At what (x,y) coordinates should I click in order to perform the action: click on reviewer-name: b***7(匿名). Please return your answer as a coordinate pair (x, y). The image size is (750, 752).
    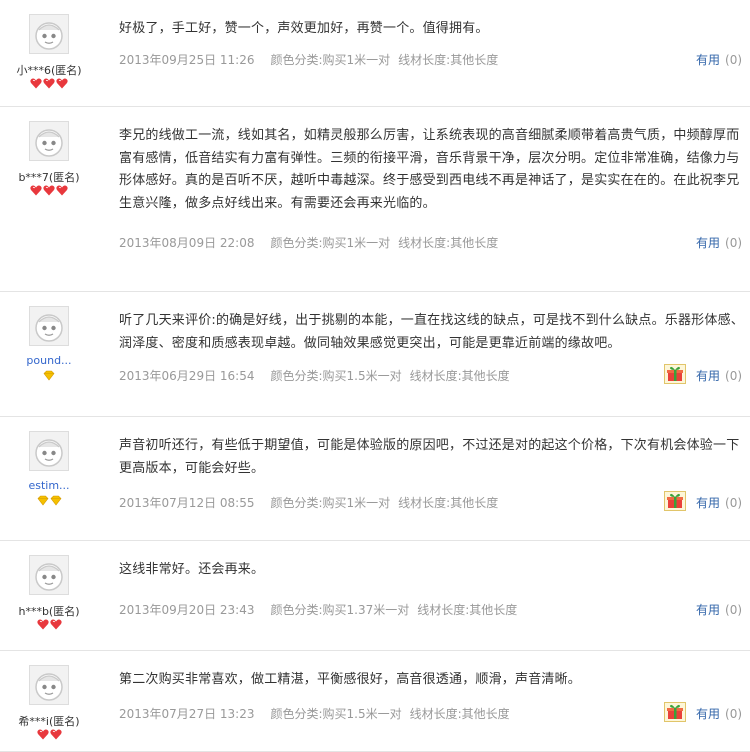
    Looking at the image, I should click on (49, 177).